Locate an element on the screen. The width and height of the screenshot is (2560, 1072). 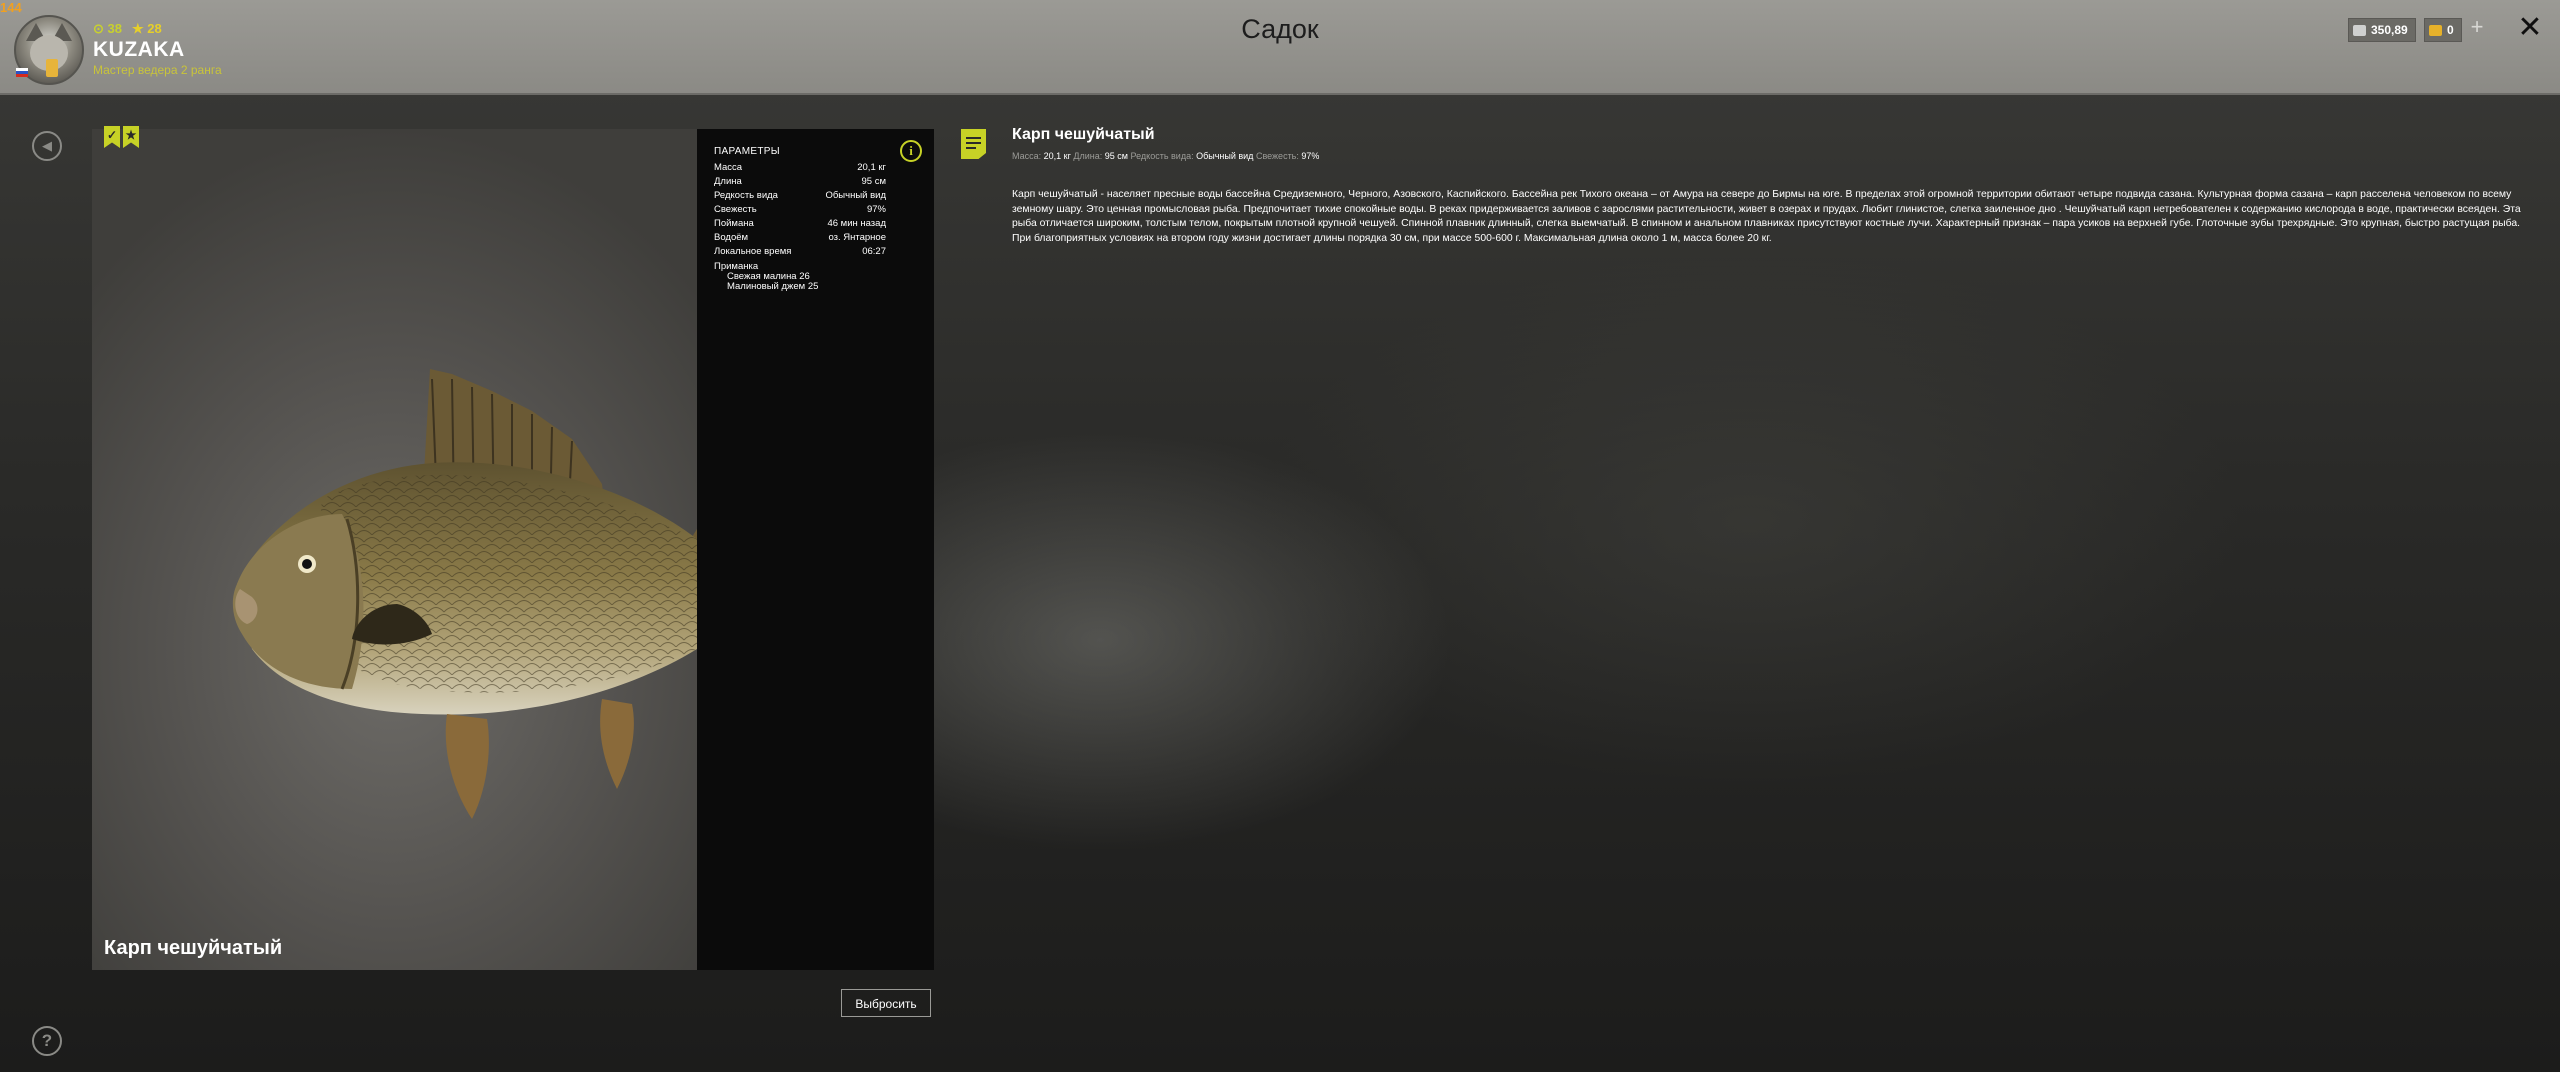
bait-item: Малиновый джем 25 is located at coordinates (773, 286).